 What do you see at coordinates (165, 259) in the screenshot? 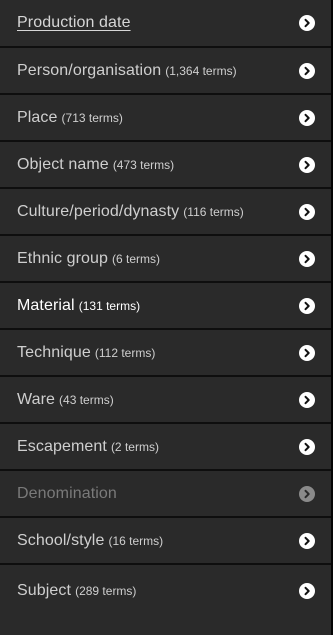
I see `facet-ethnic-group: Ethnic group (6 terms)` at bounding box center [165, 259].